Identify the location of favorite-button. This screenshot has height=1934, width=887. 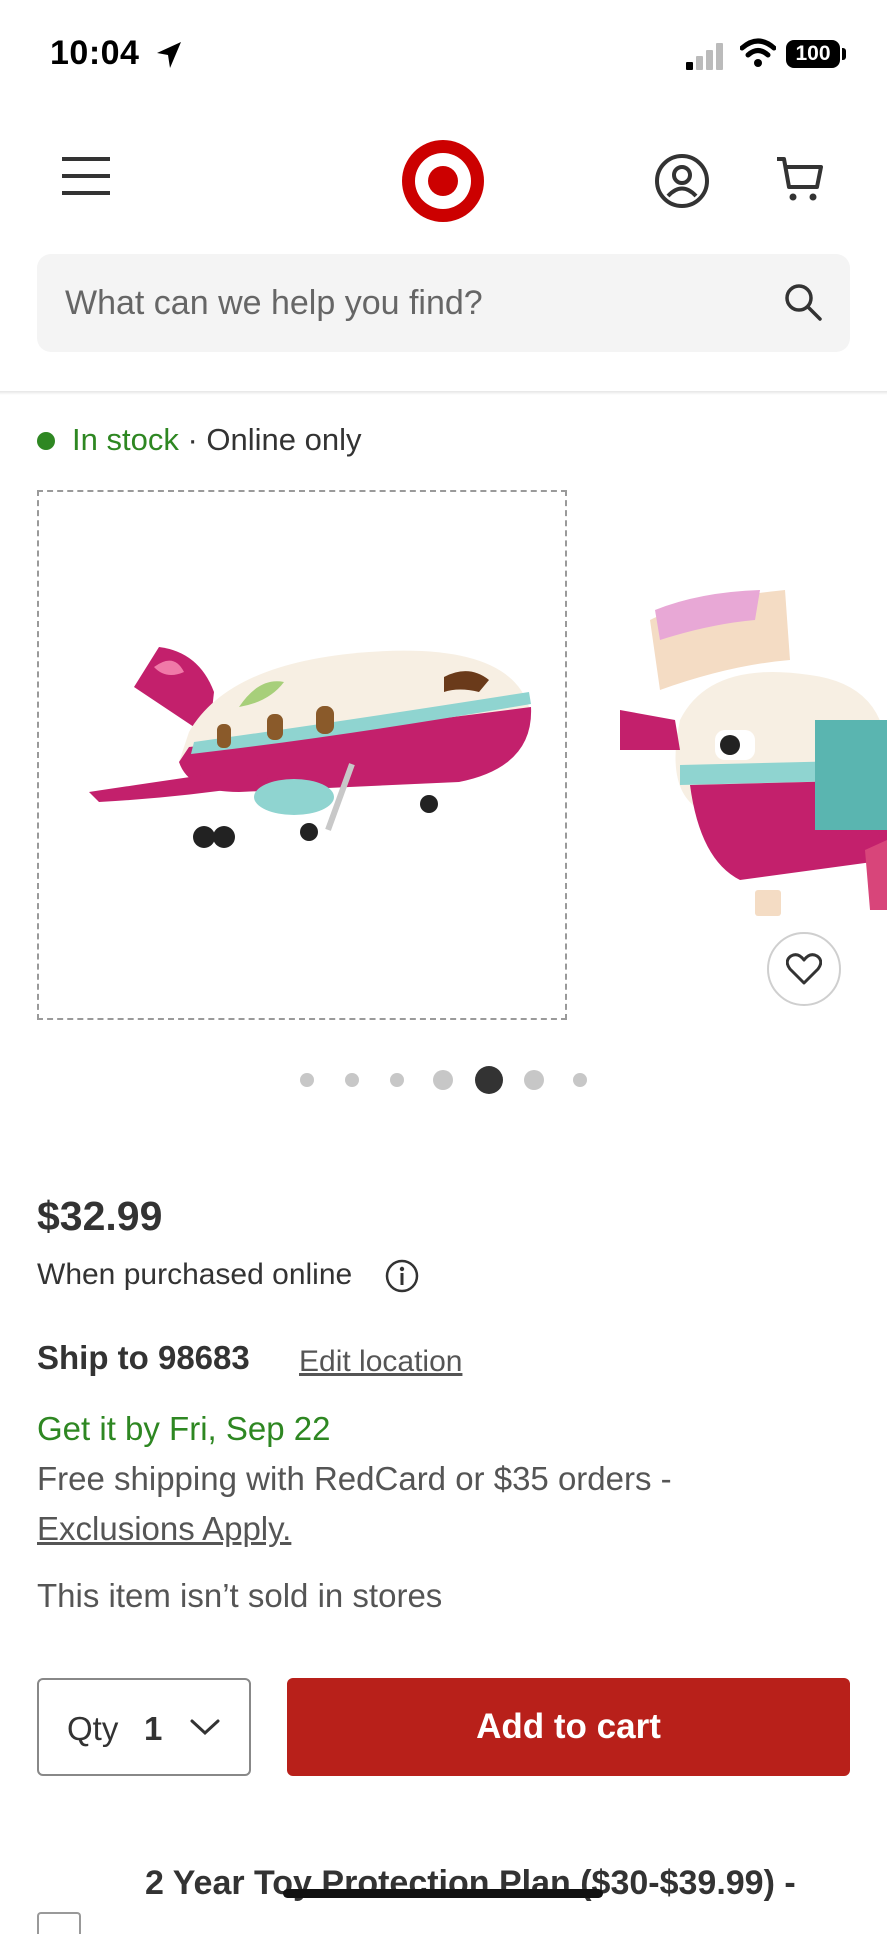
(804, 969).